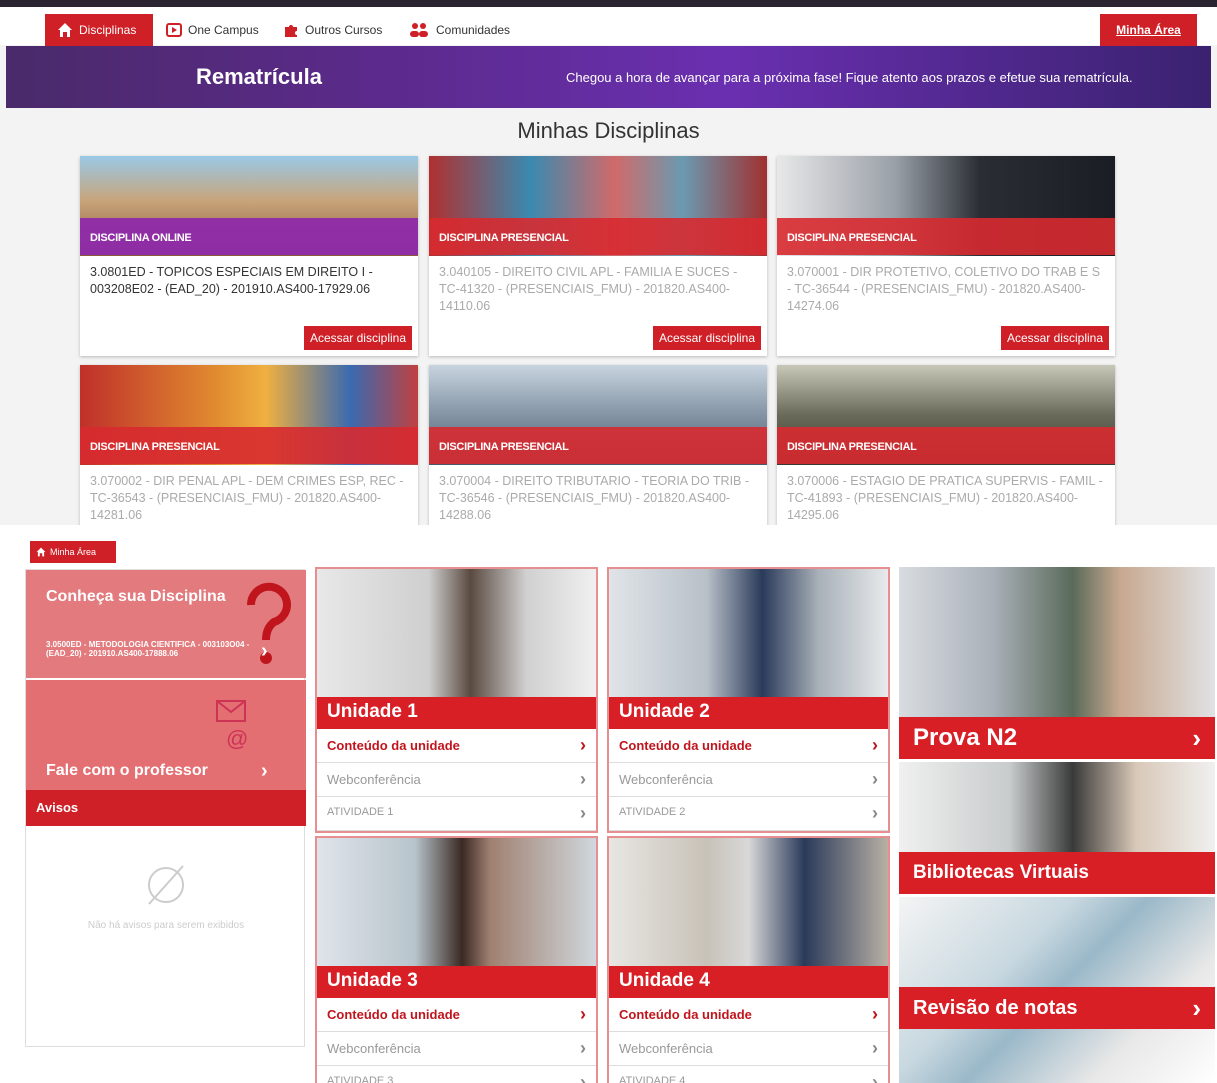  I want to click on people-icon, so click(419, 30).